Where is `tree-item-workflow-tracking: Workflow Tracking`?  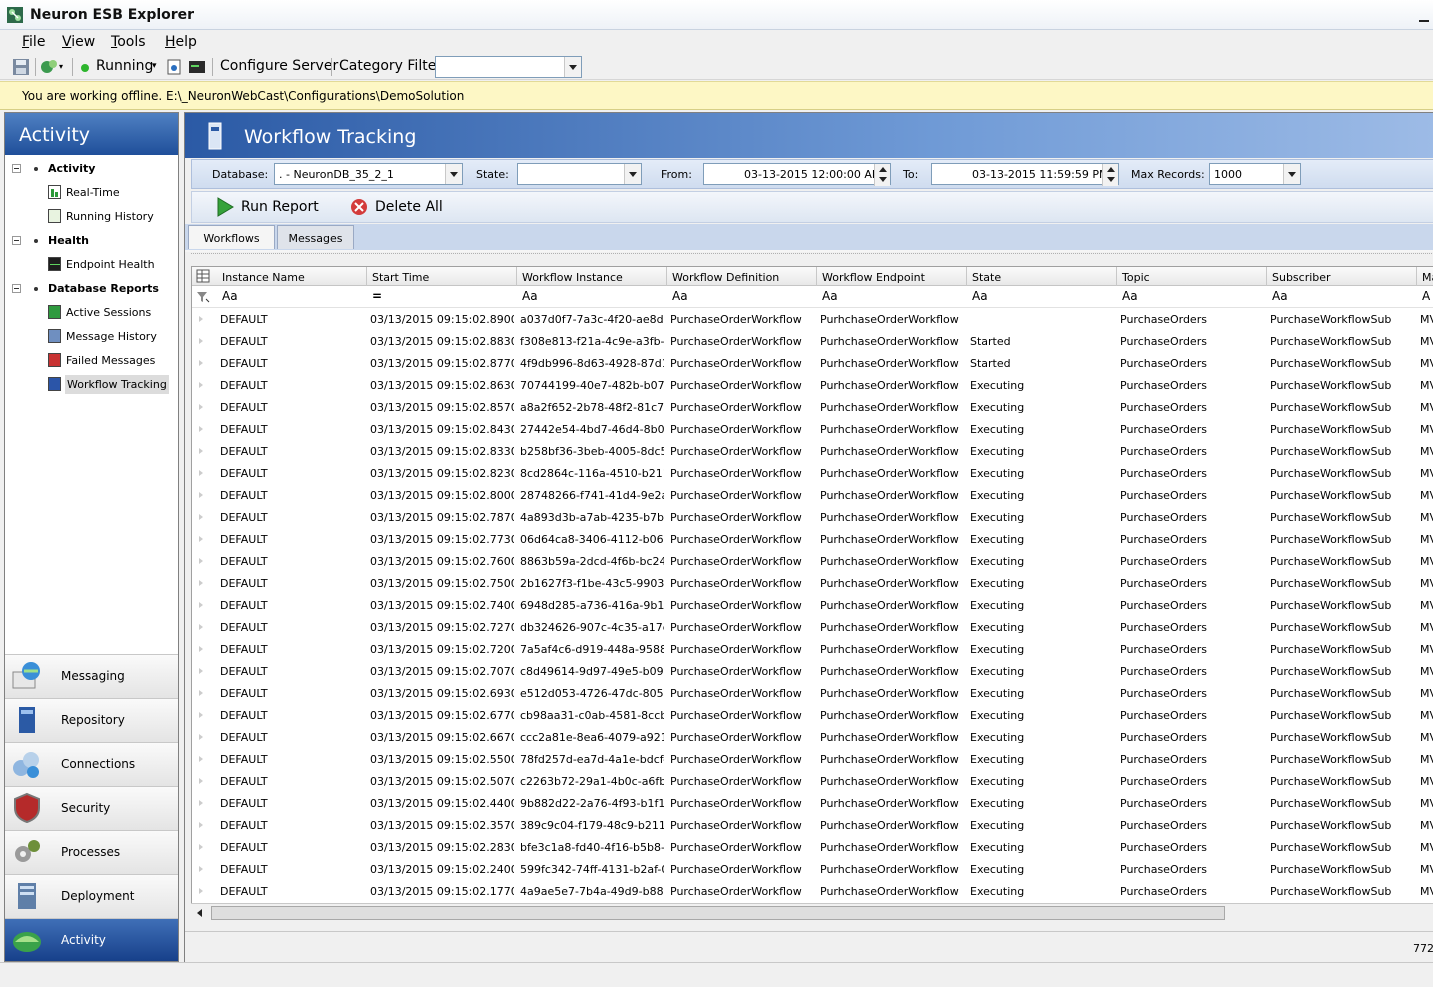 tree-item-workflow-tracking: Workflow Tracking is located at coordinates (117, 384).